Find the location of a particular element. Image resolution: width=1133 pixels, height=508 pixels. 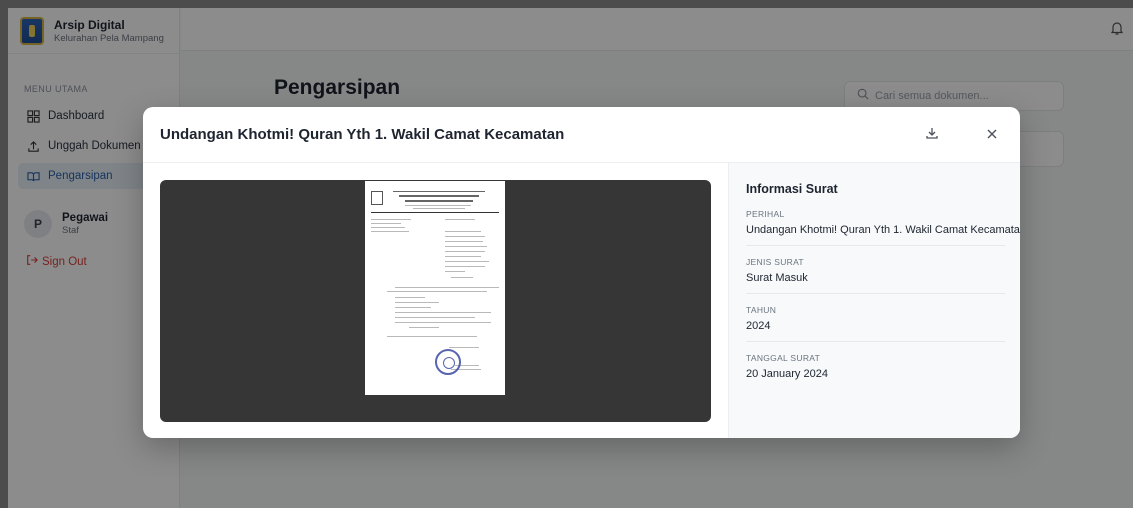

field-tahun: TAHUN 2024 is located at coordinates (875, 323).